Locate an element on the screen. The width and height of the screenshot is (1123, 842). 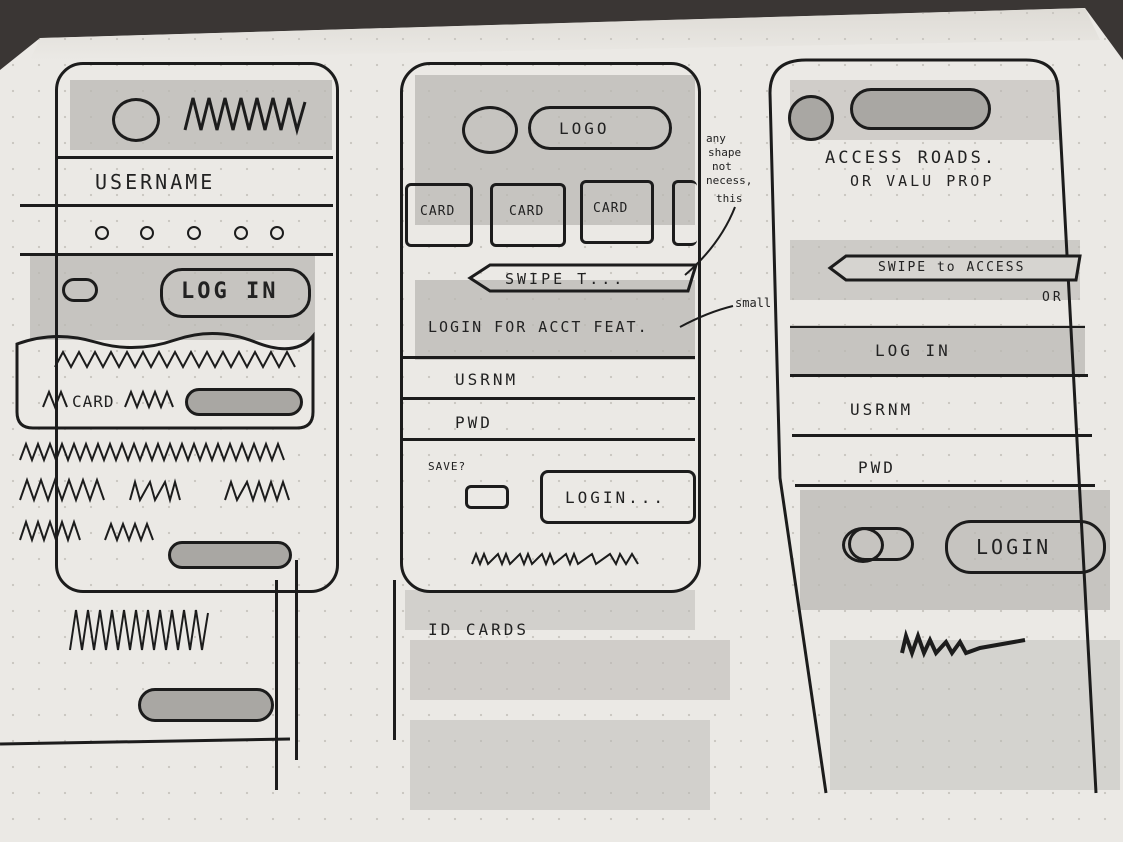
save-toggle is located at coordinates (487, 497).